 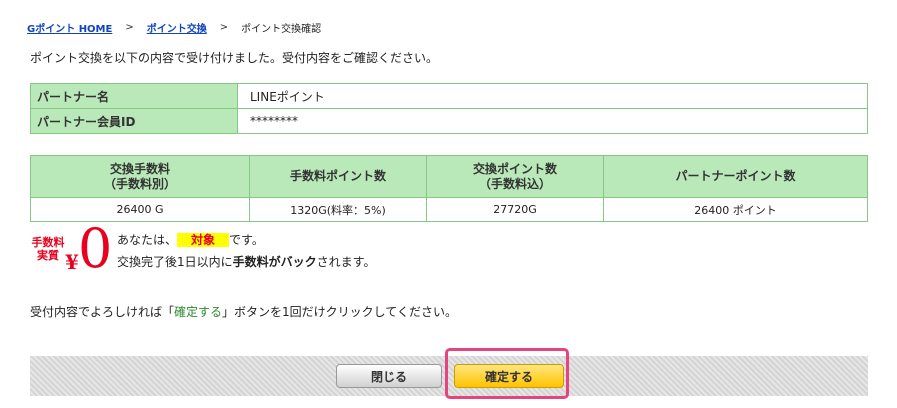 I want to click on instruction-prefix: 受付内容でよろしければ「, so click(x=102, y=312).